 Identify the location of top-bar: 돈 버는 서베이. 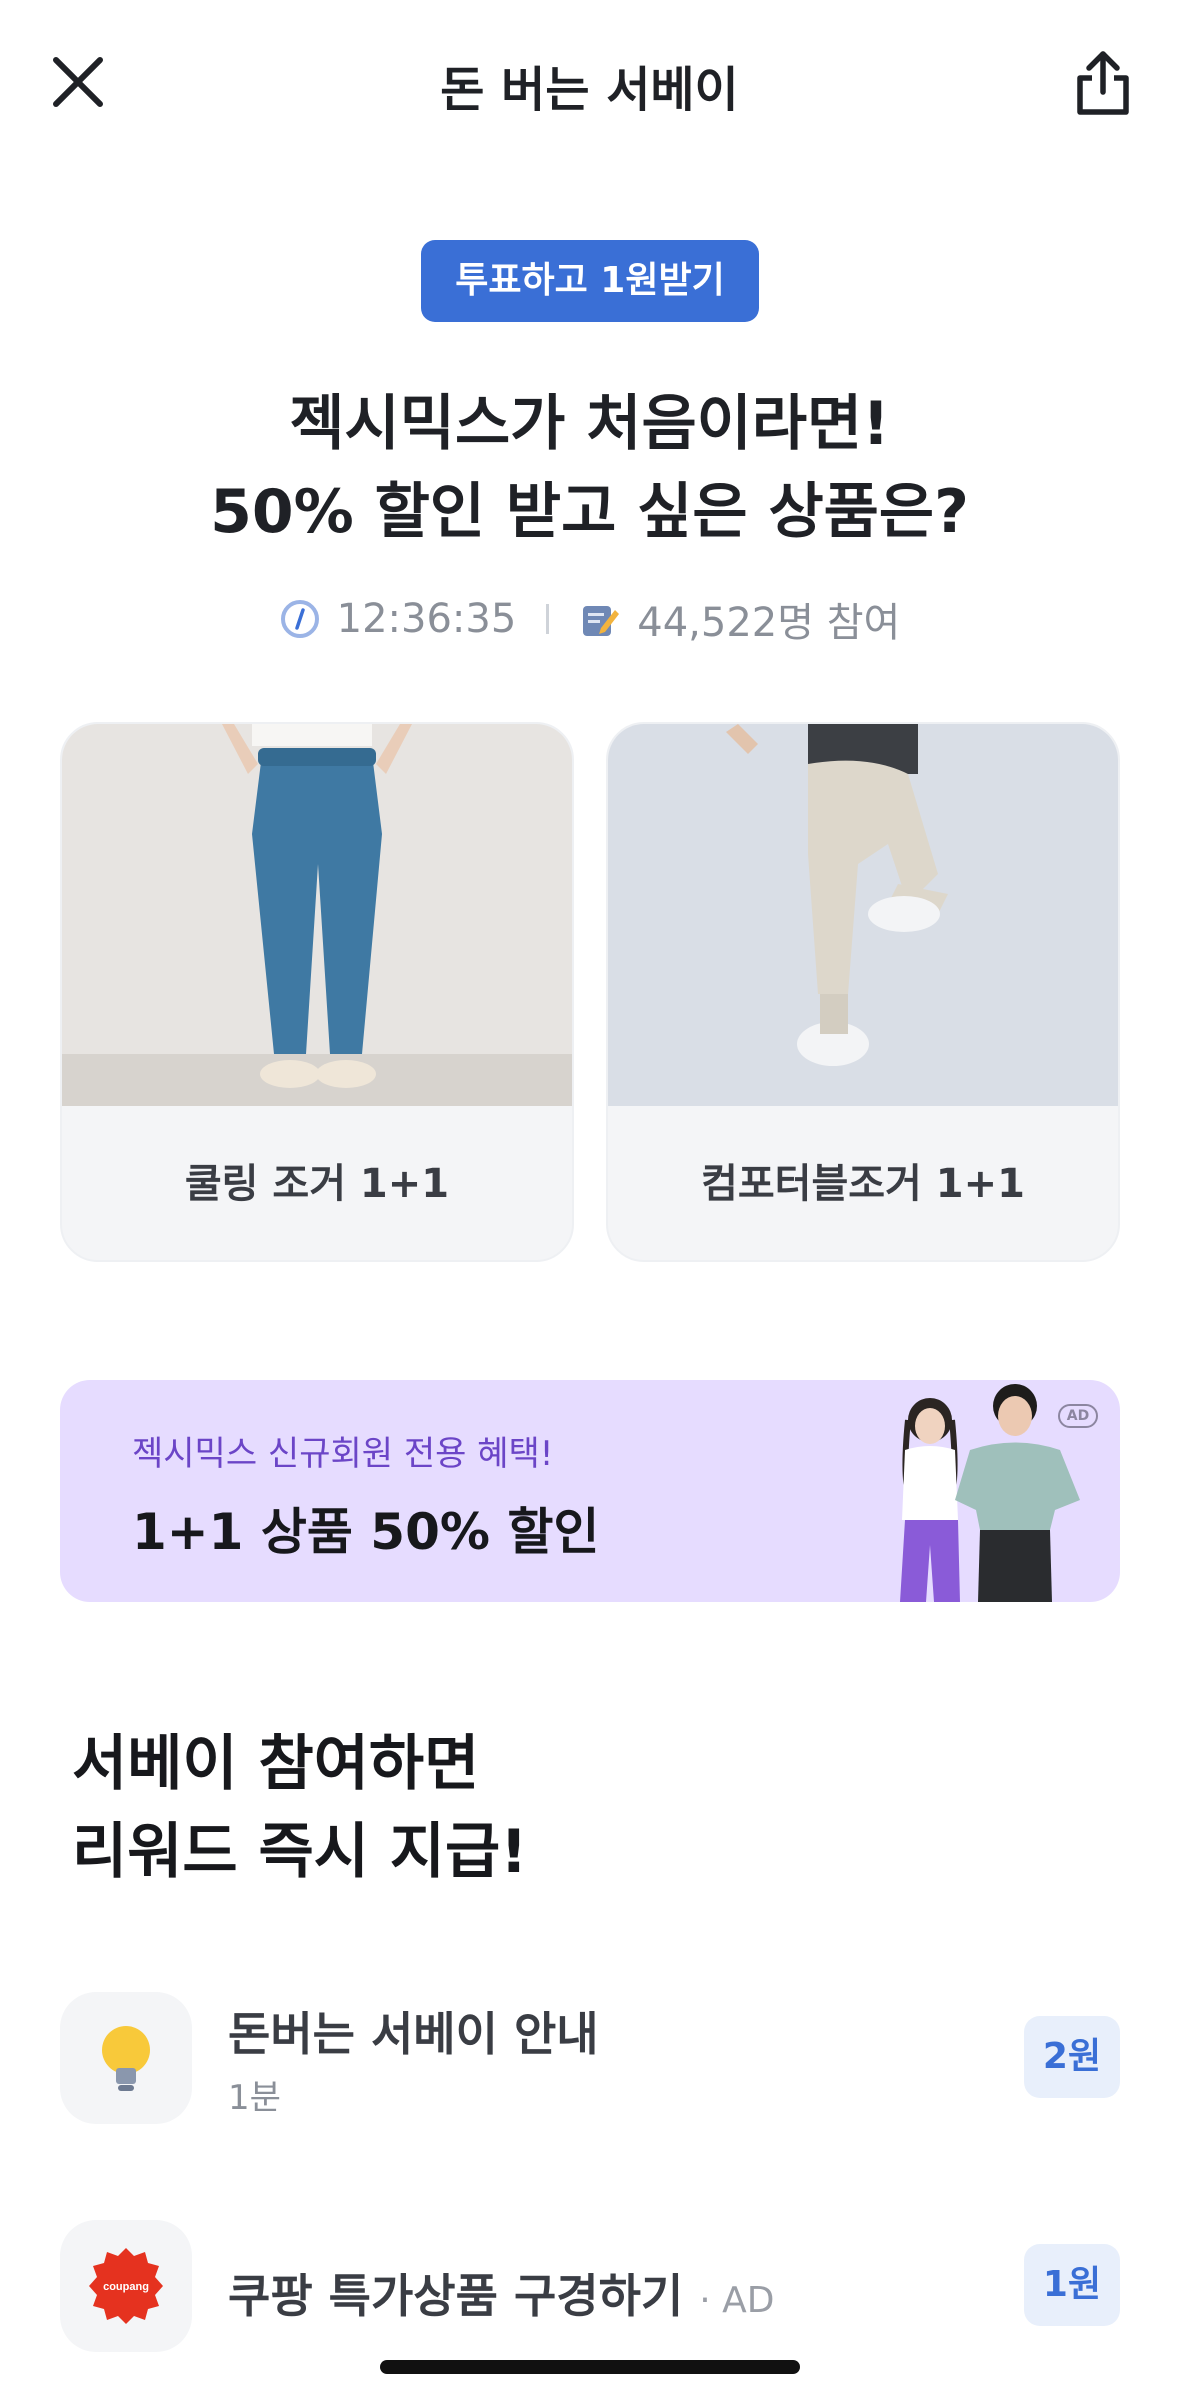
(589, 82).